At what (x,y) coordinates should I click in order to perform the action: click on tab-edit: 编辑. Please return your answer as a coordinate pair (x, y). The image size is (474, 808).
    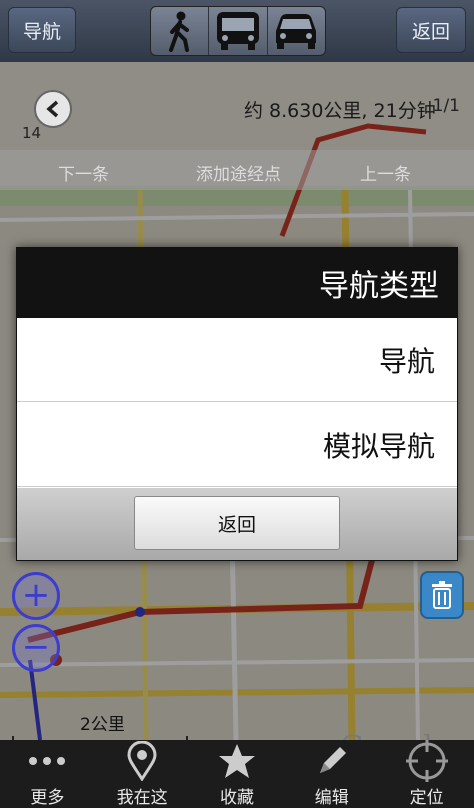
    Looking at the image, I should click on (331, 774).